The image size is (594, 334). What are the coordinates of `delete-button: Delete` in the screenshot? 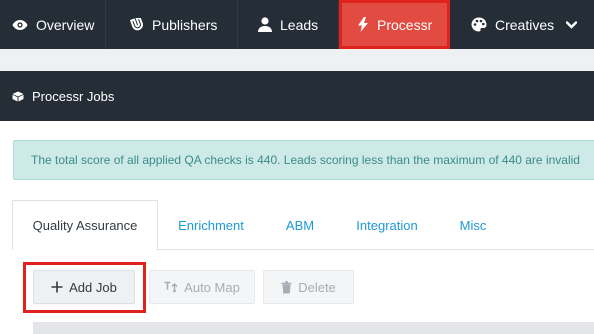 It's located at (308, 287).